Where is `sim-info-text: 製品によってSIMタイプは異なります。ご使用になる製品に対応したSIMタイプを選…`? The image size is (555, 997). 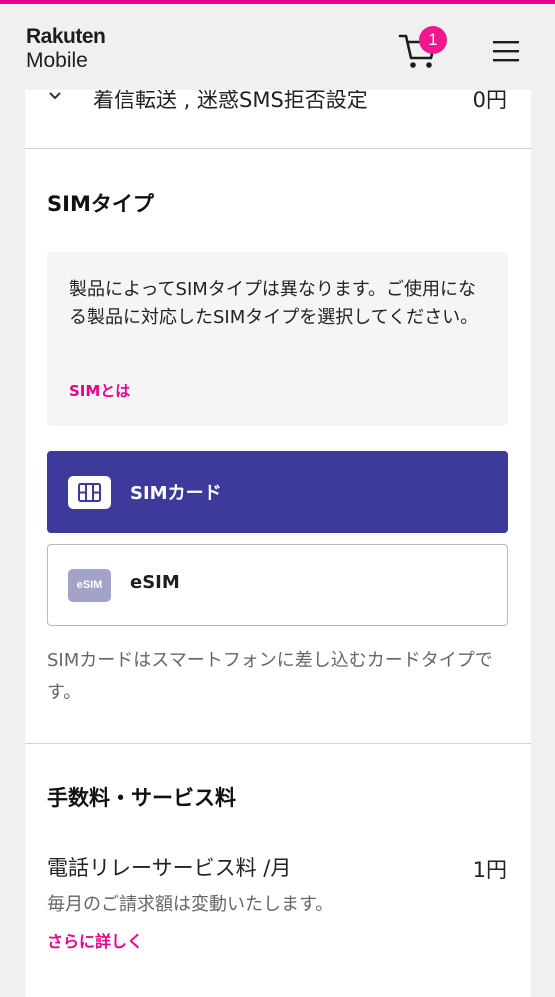
sim-info-text: 製品によってSIMタイプは異なります。ご使用になる製品に対応したSIMタイプを選… is located at coordinates (274, 303).